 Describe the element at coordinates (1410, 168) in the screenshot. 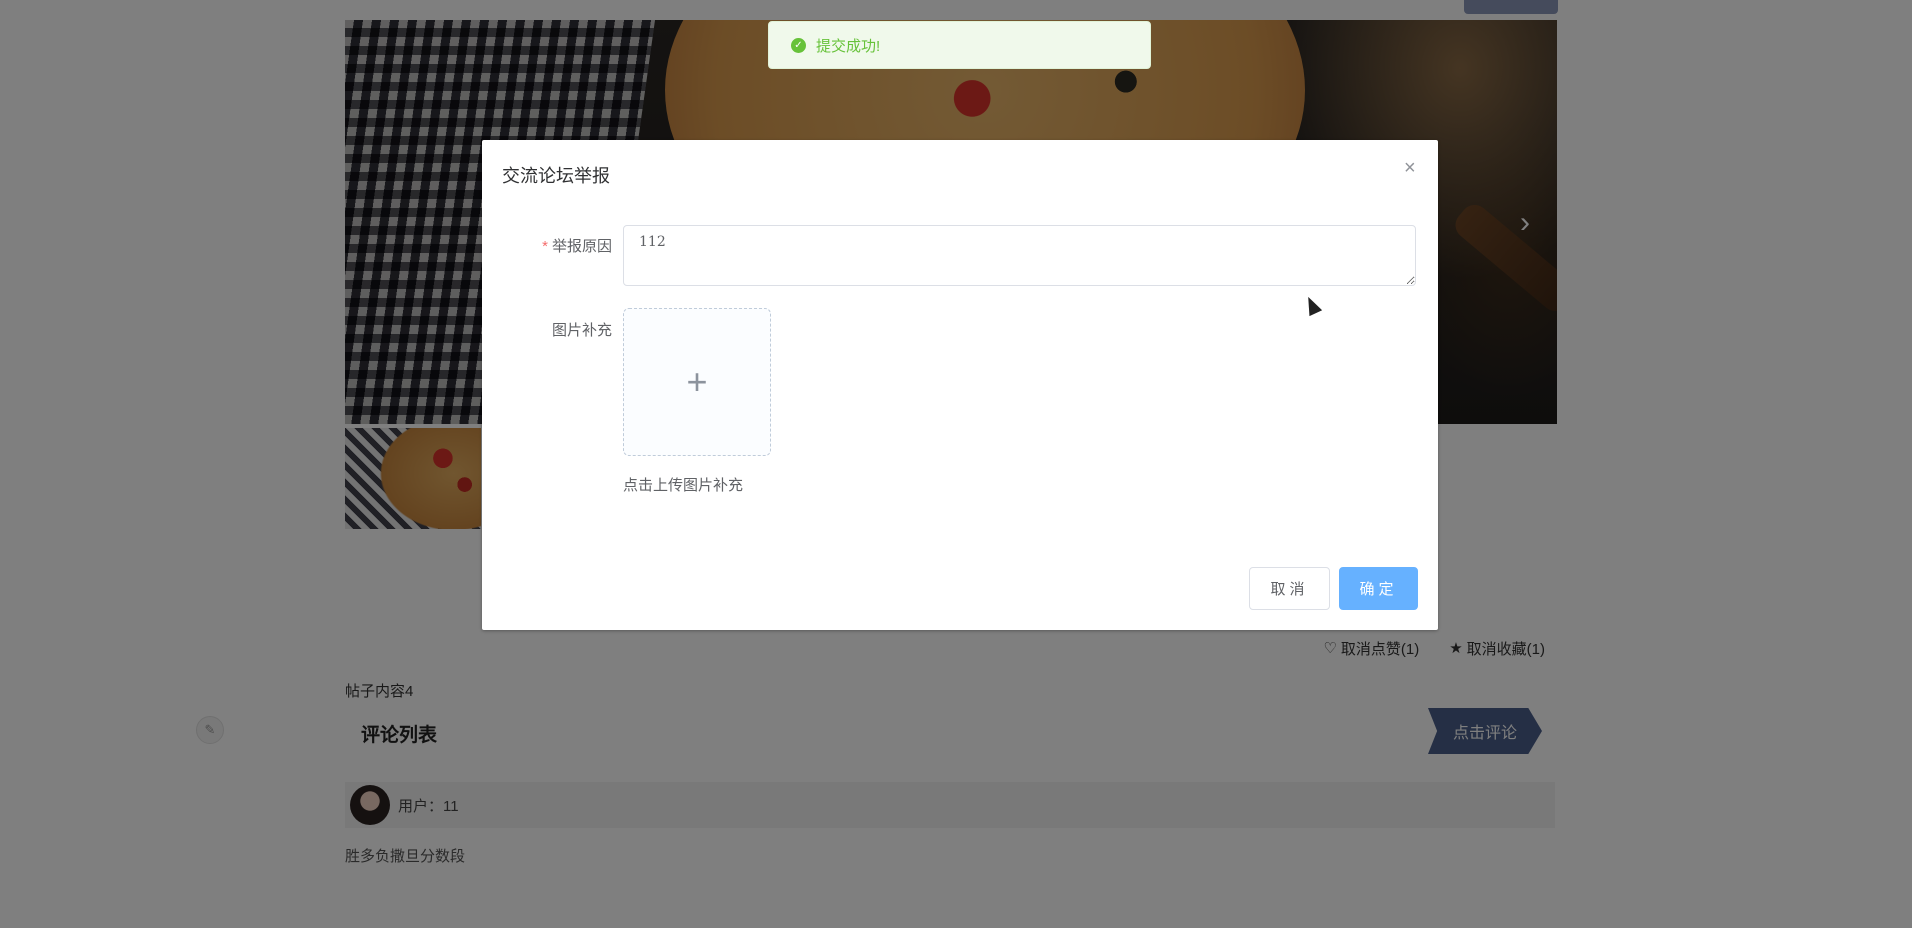

I see `close-icon: ×` at that location.